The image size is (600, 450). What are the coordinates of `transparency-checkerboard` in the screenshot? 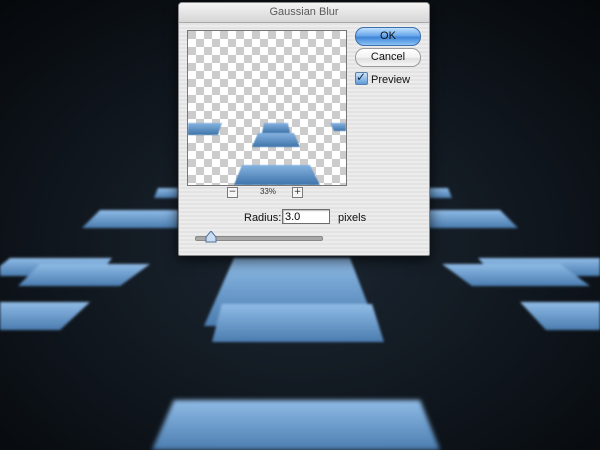 It's located at (267, 108).